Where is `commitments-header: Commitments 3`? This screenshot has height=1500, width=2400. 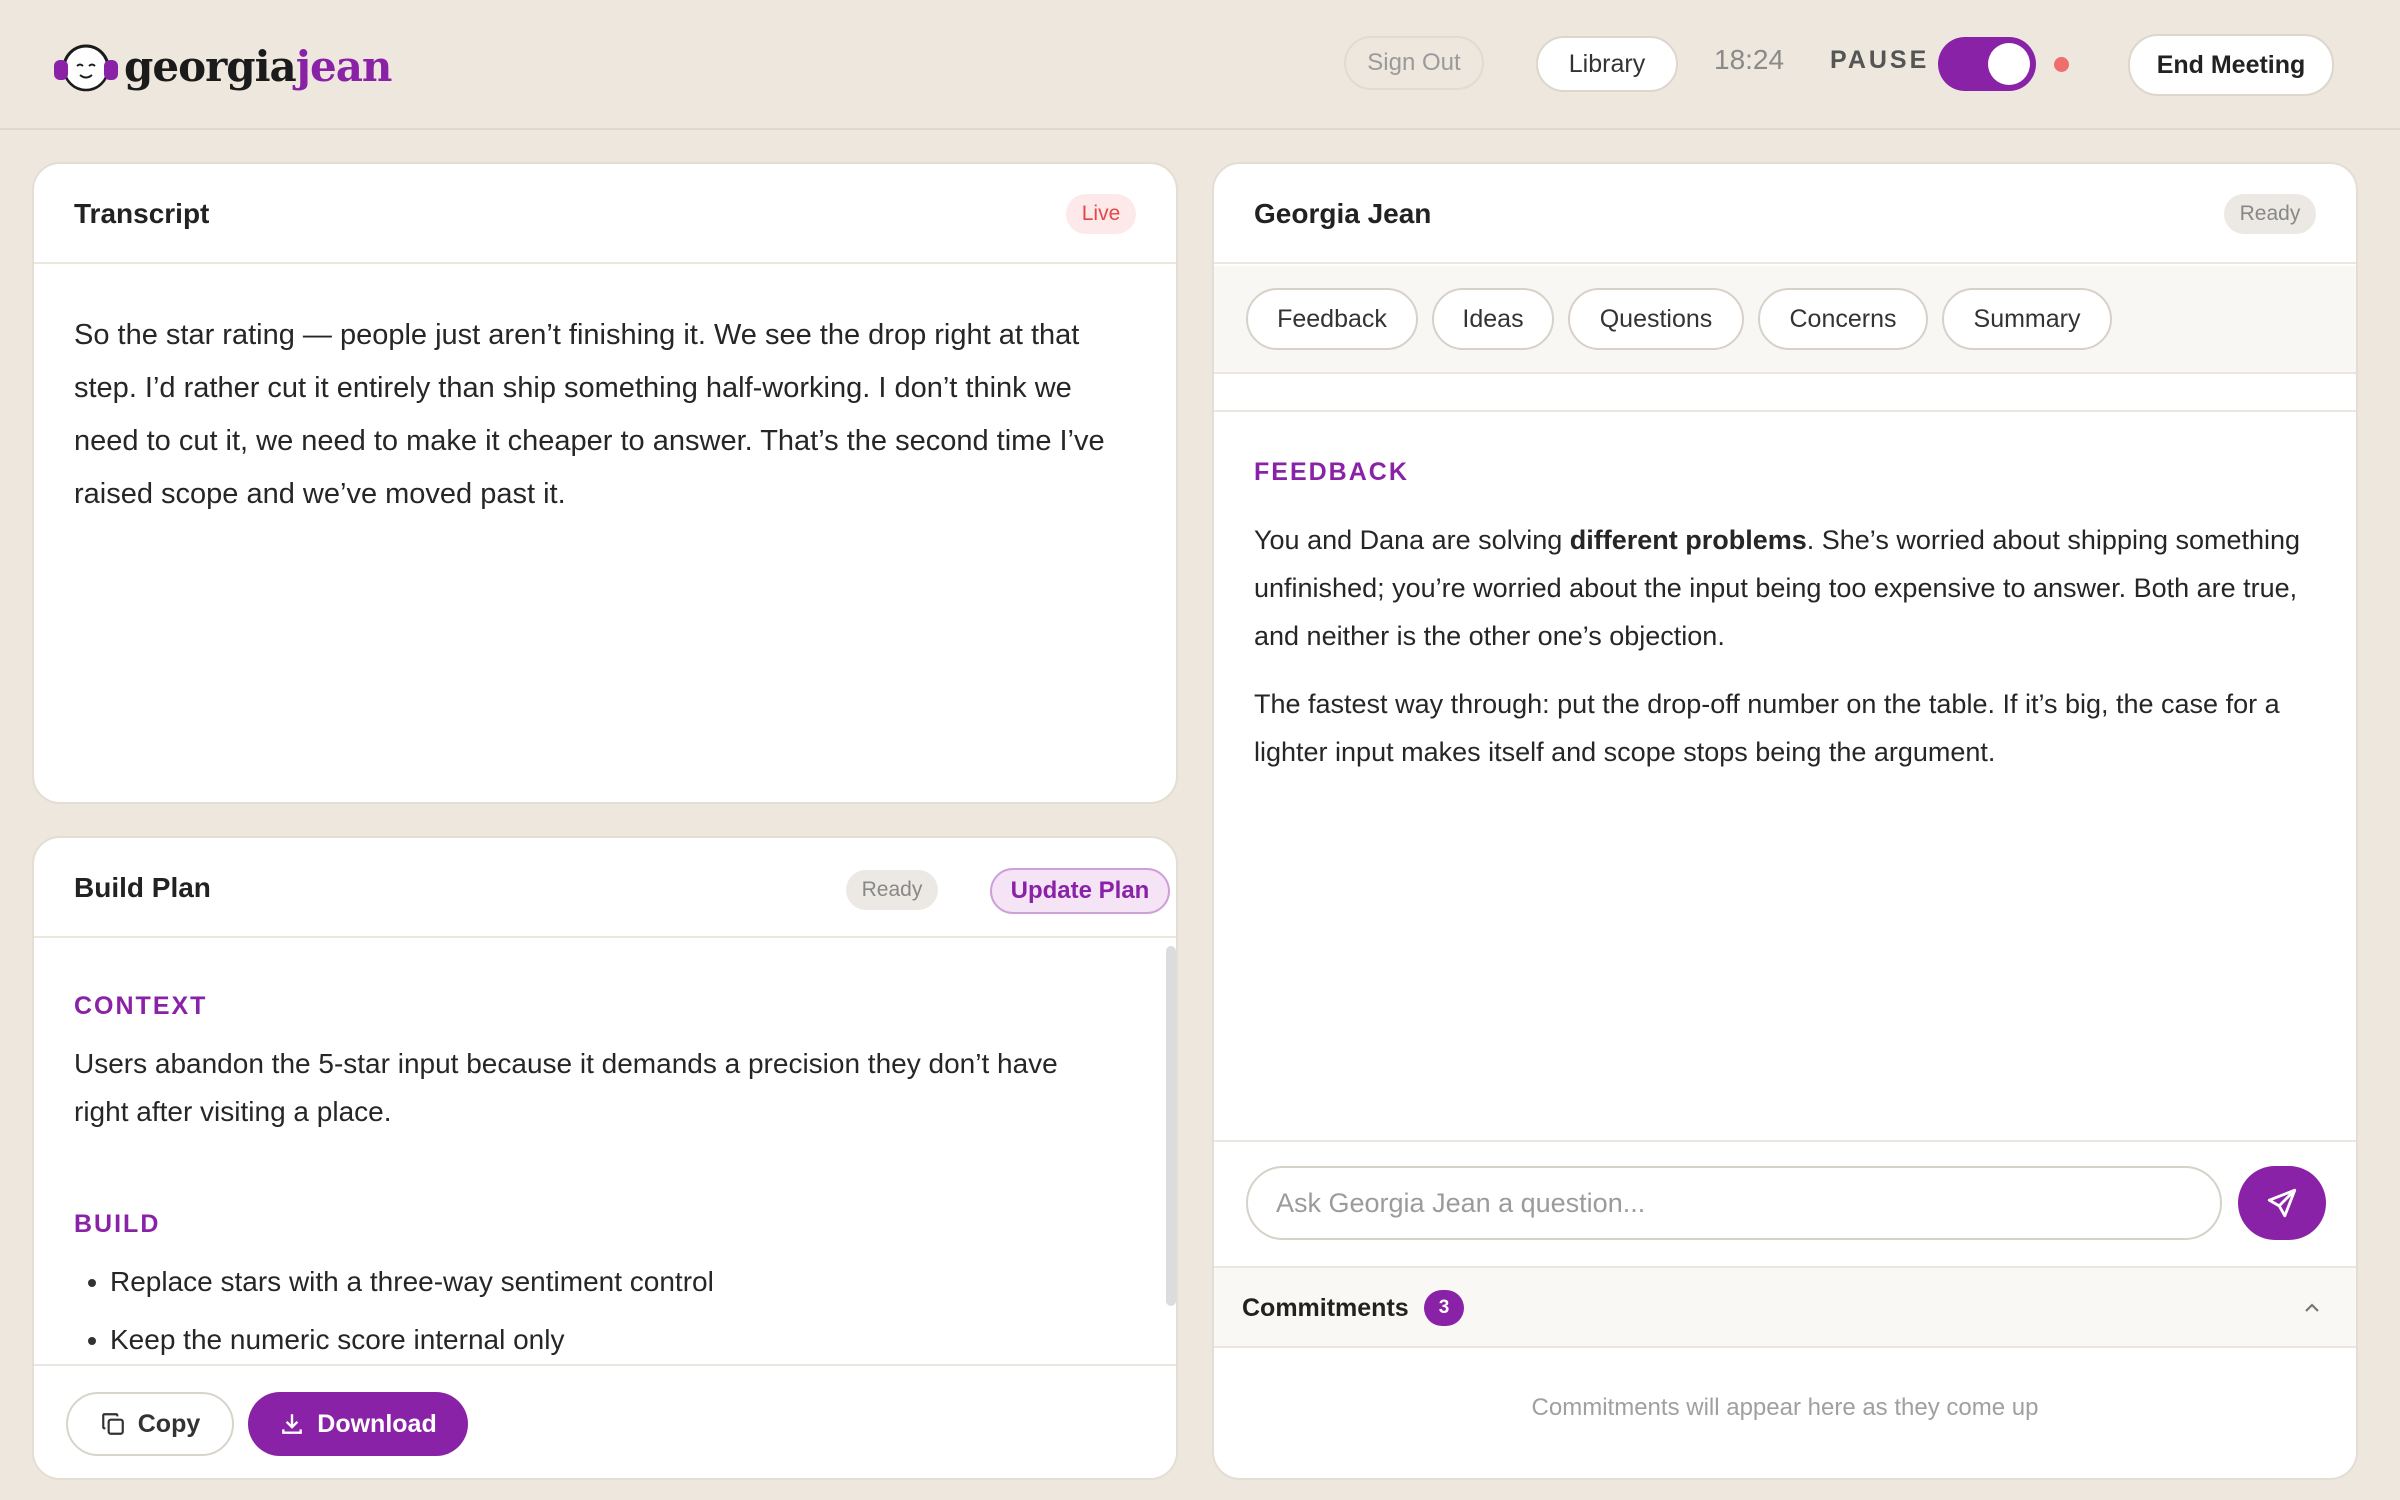 commitments-header: Commitments 3 is located at coordinates (1785, 1307).